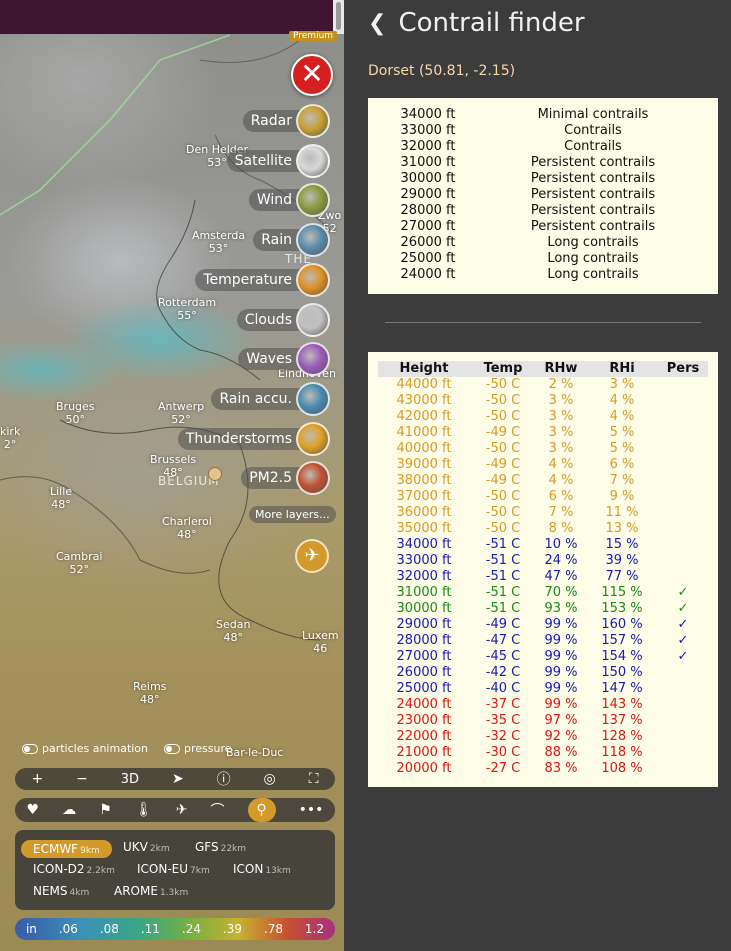  I want to click on cell-height: 40000 ft, so click(424, 448).